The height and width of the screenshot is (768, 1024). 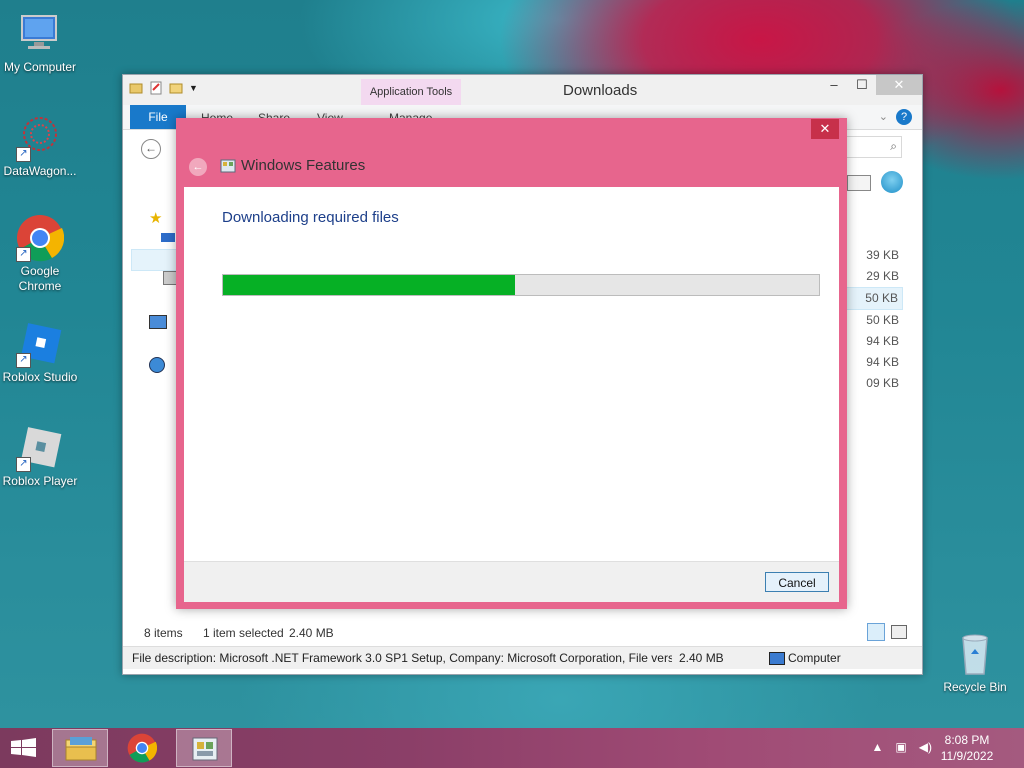 I want to click on dialog-close-button: ✕, so click(x=825, y=129).